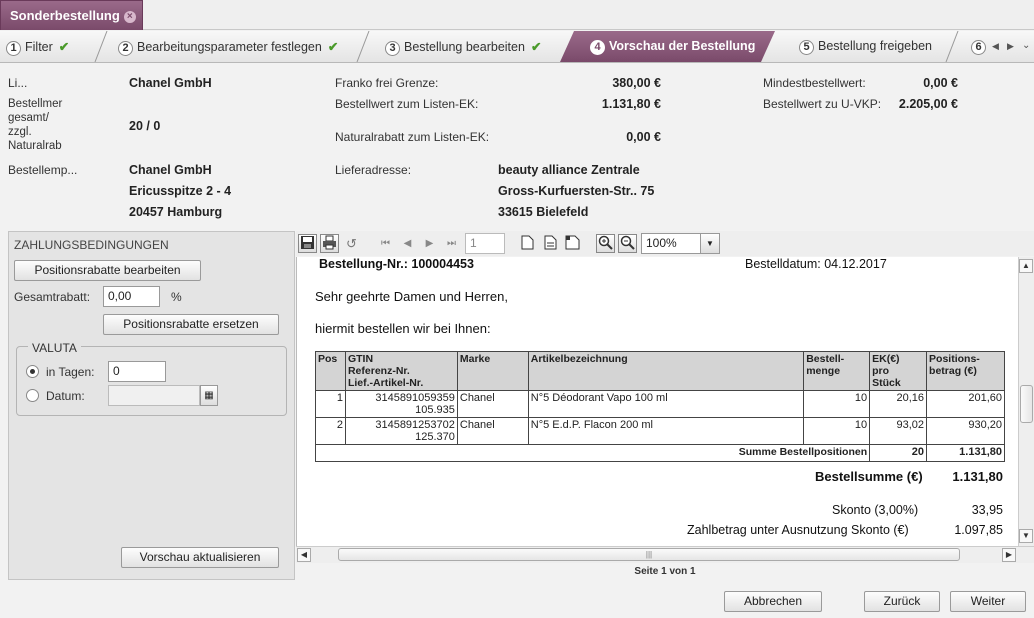 Image resolution: width=1034 pixels, height=618 pixels. I want to click on previous-page-icon: ◀, so click(407, 243).